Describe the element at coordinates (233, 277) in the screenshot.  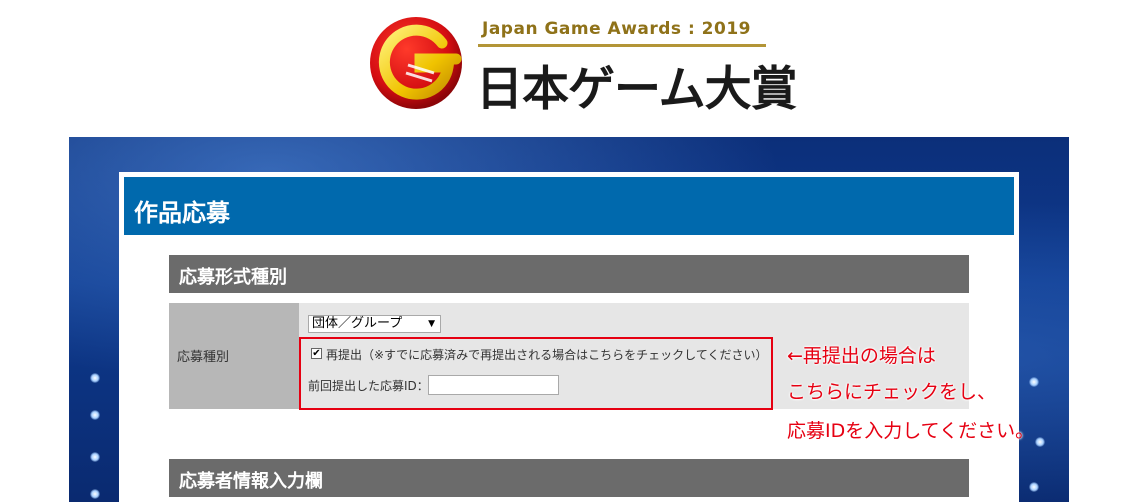
I see `section-title: 応募形式種別` at that location.